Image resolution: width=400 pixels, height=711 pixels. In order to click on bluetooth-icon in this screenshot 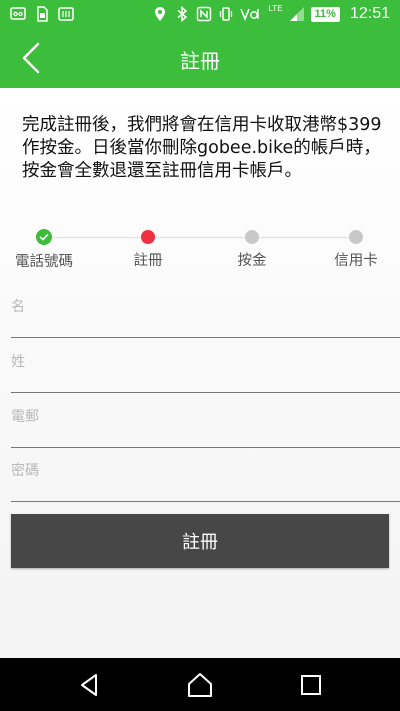, I will do `click(182, 14)`.